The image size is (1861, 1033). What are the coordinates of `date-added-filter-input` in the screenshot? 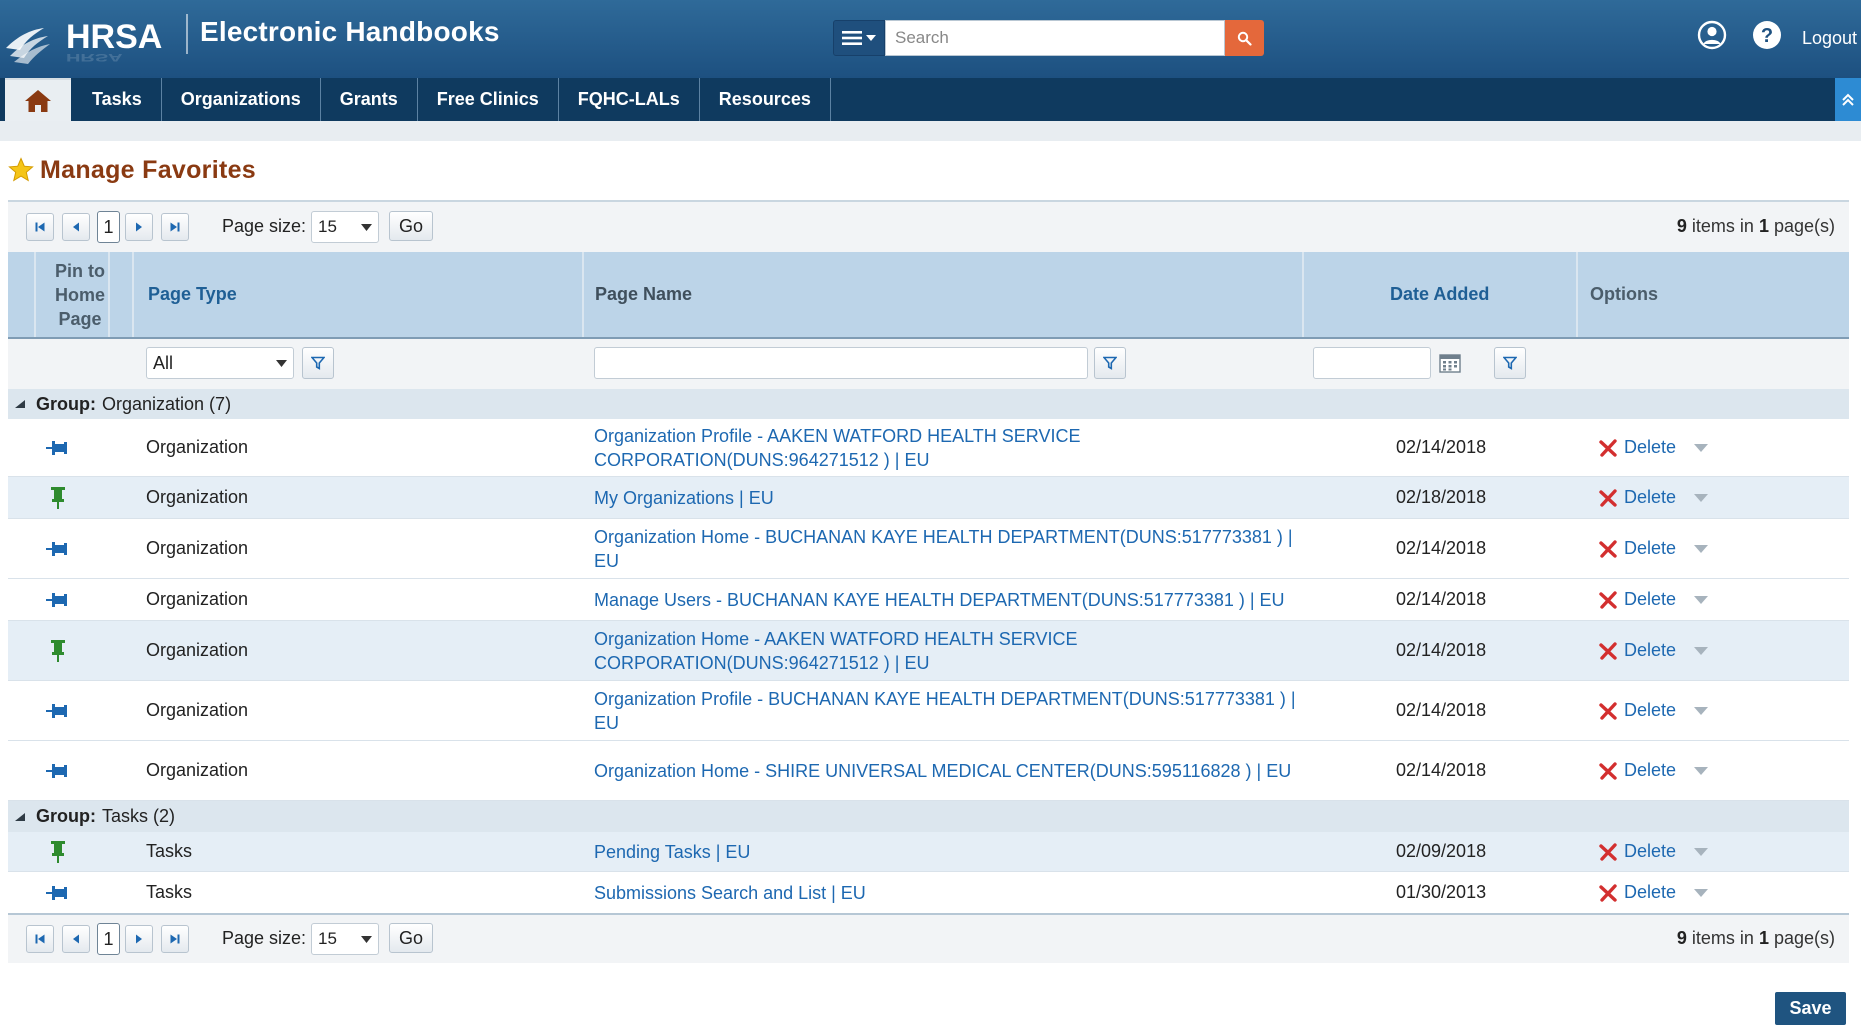 It's located at (1372, 363).